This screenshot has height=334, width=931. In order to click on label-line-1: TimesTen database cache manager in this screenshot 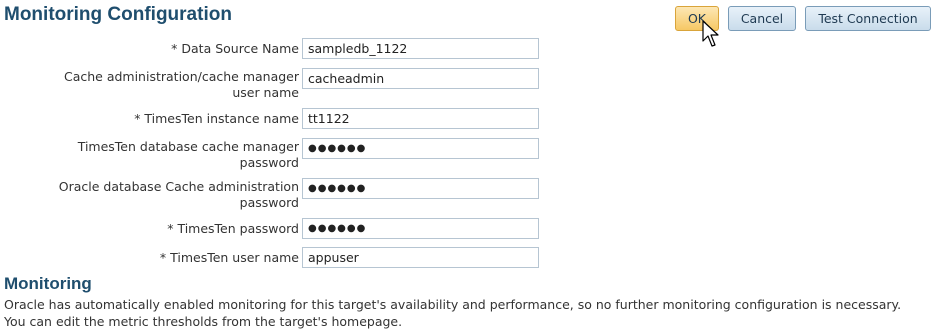, I will do `click(188, 146)`.